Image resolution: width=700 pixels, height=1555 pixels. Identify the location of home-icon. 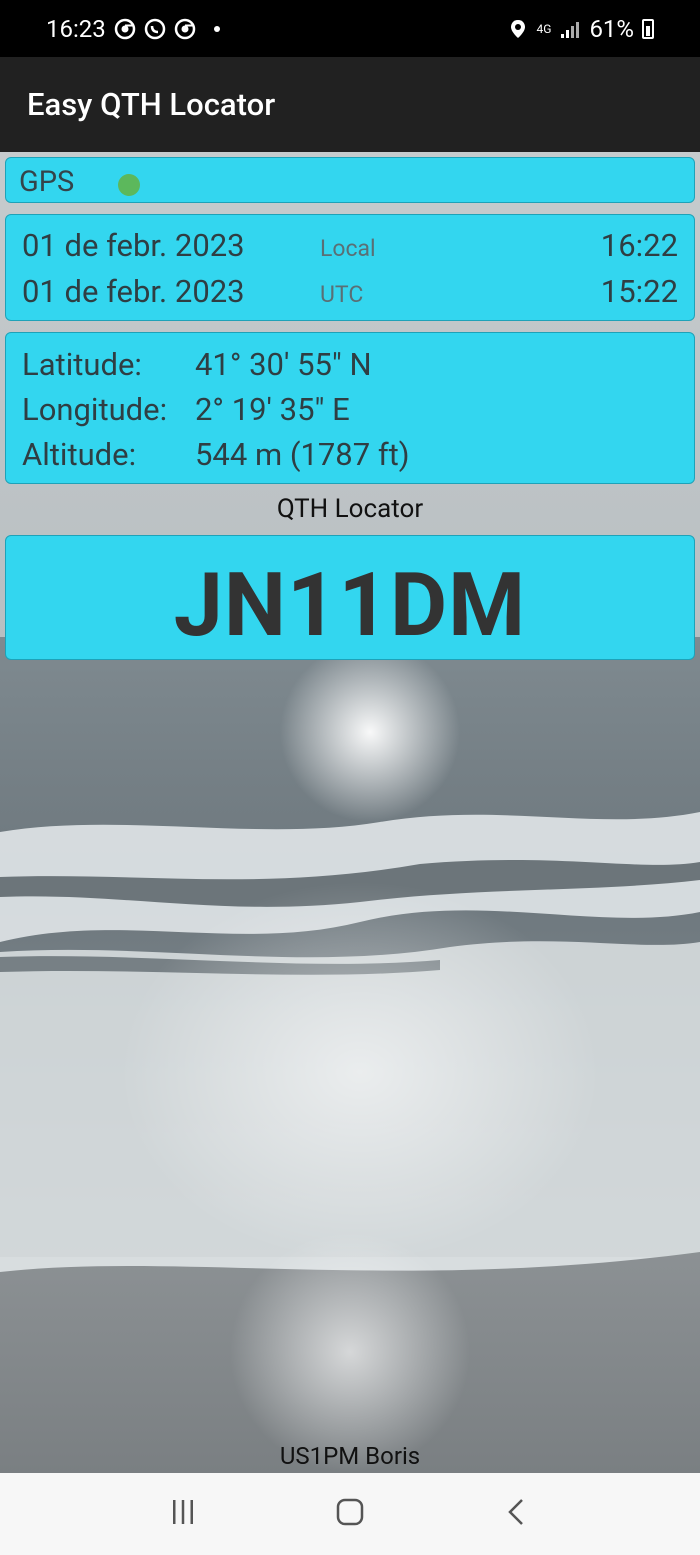
(350, 1514).